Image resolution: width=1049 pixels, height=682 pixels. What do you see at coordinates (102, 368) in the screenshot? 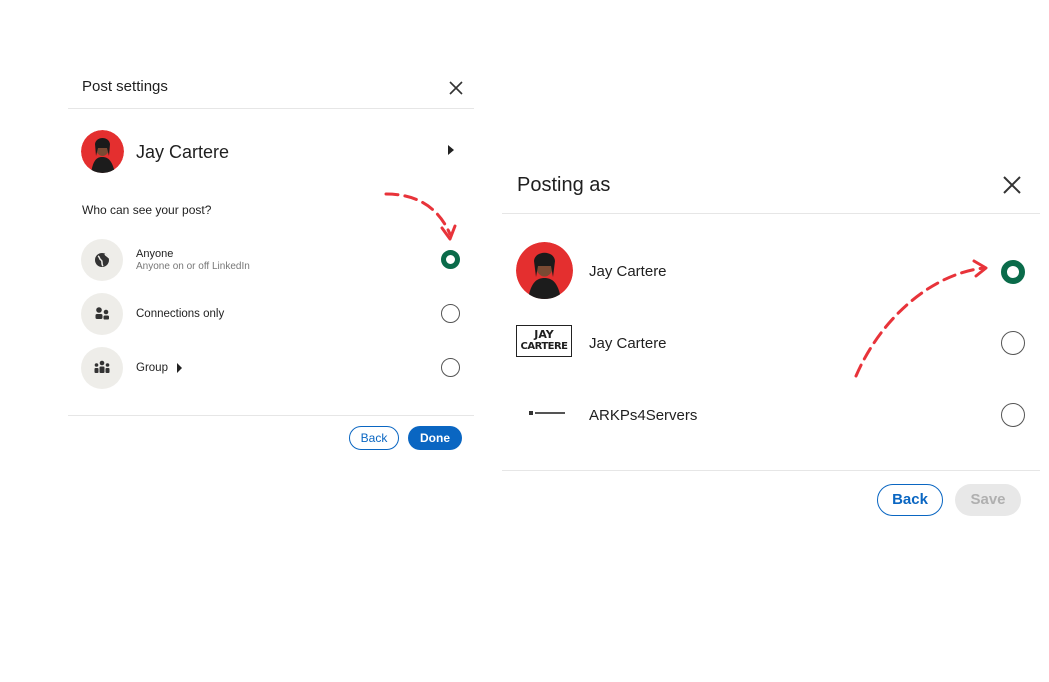
I see `group-icon` at bounding box center [102, 368].